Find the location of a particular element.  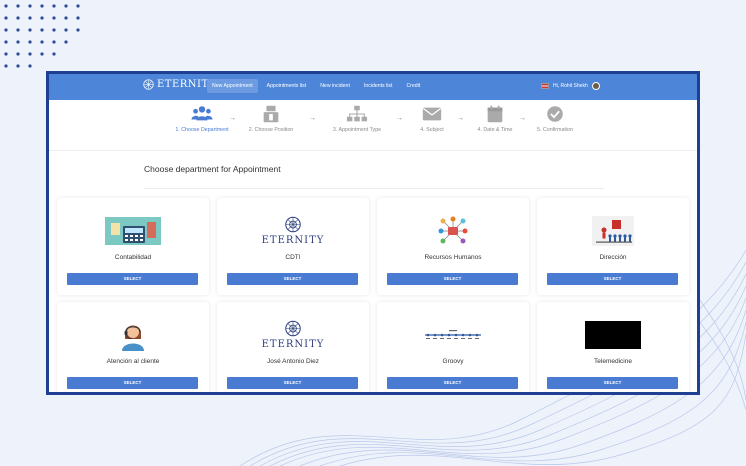

steps-divider is located at coordinates (373, 150).